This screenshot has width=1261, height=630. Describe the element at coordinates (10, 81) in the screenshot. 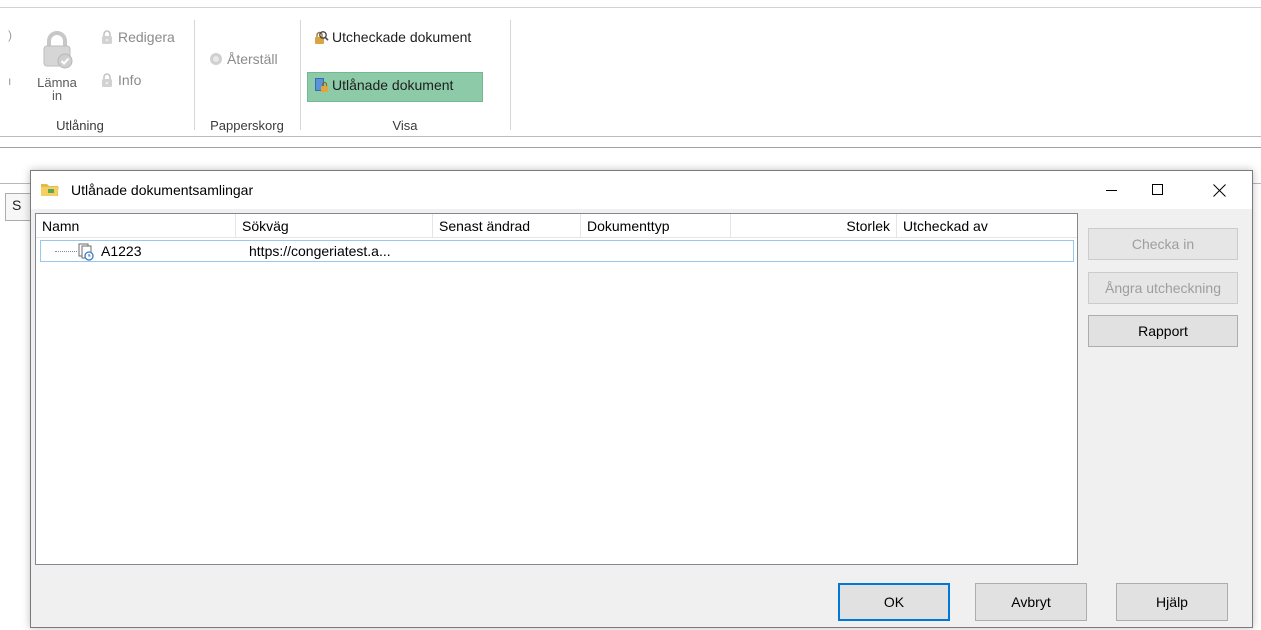

I see `cut-off-icon: ı` at that location.